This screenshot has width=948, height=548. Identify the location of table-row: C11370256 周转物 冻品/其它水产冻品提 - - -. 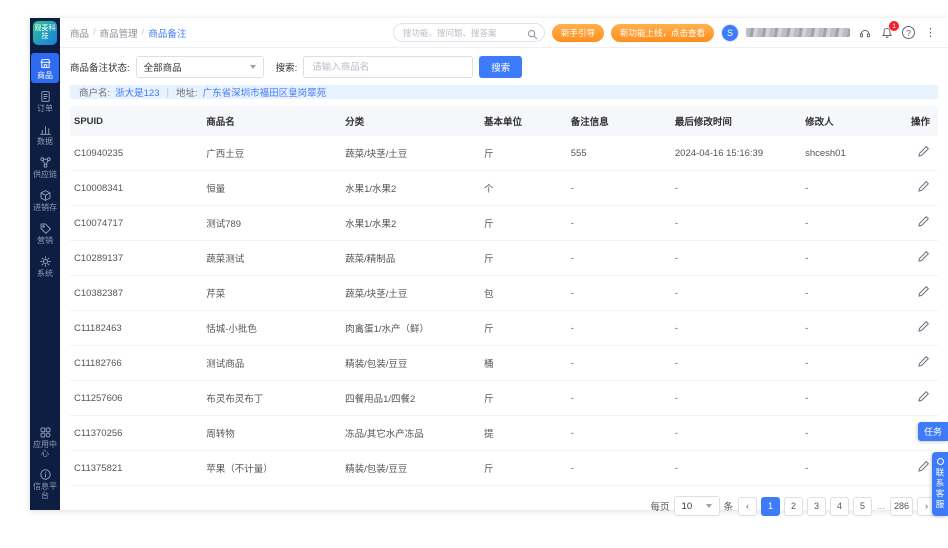
(504, 433).